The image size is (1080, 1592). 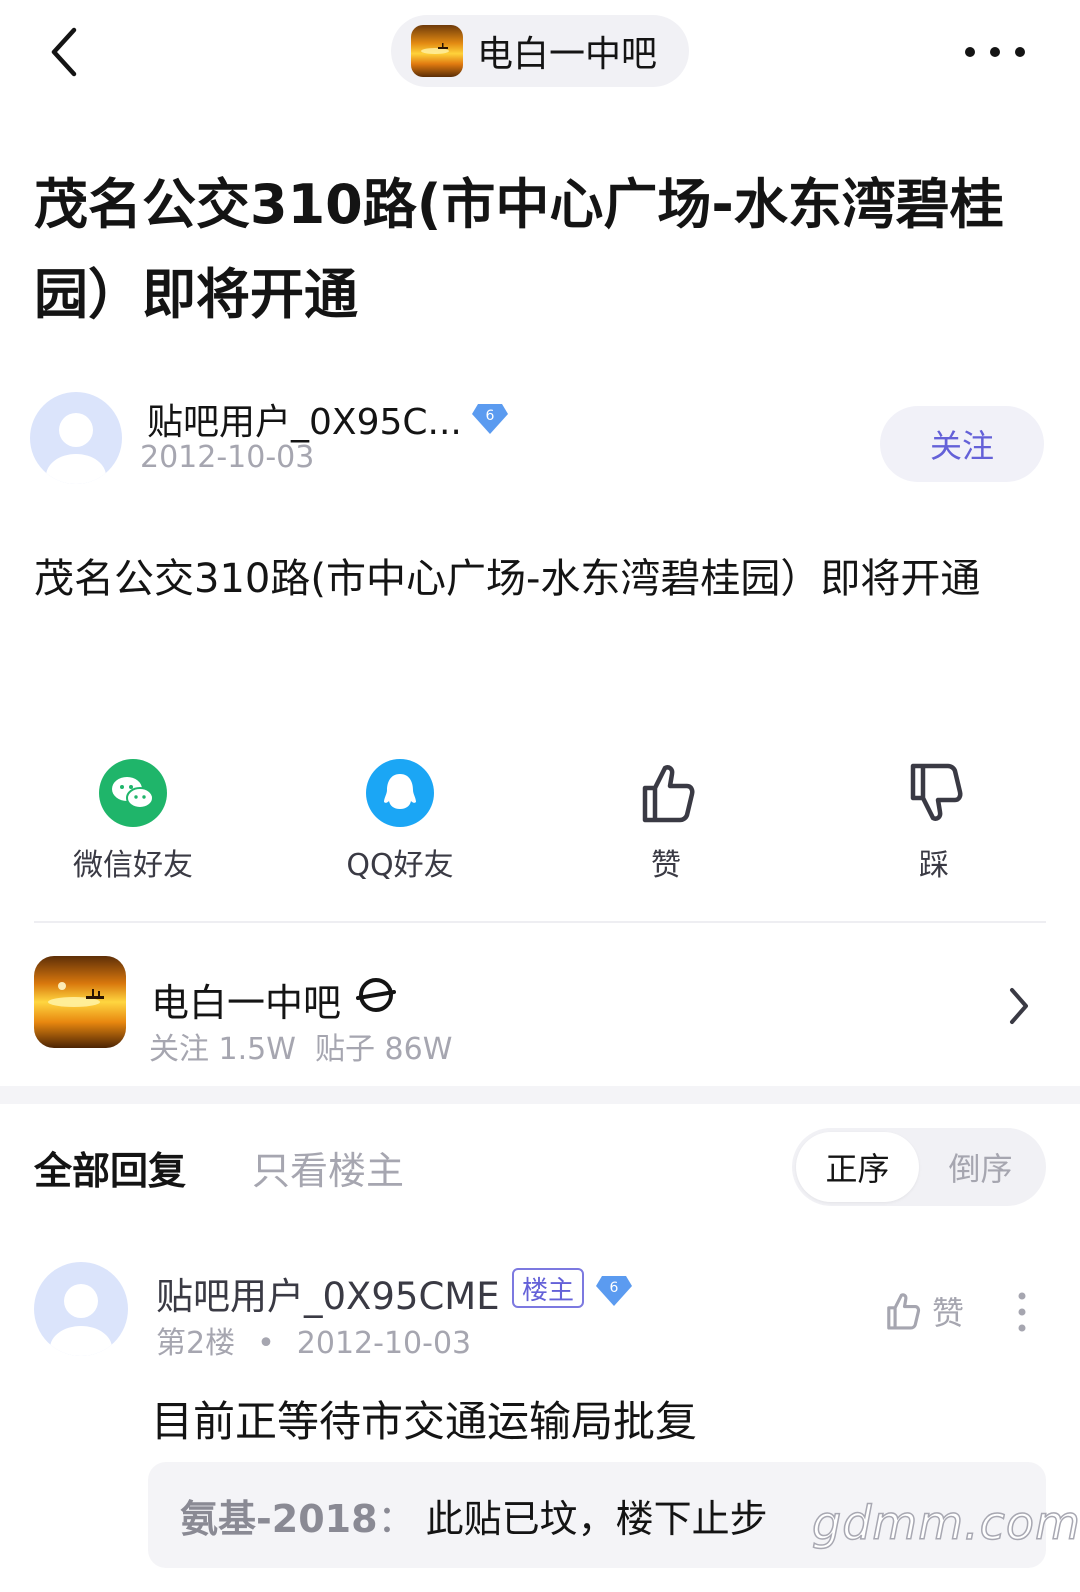 I want to click on more-options-button, so click(x=995, y=52).